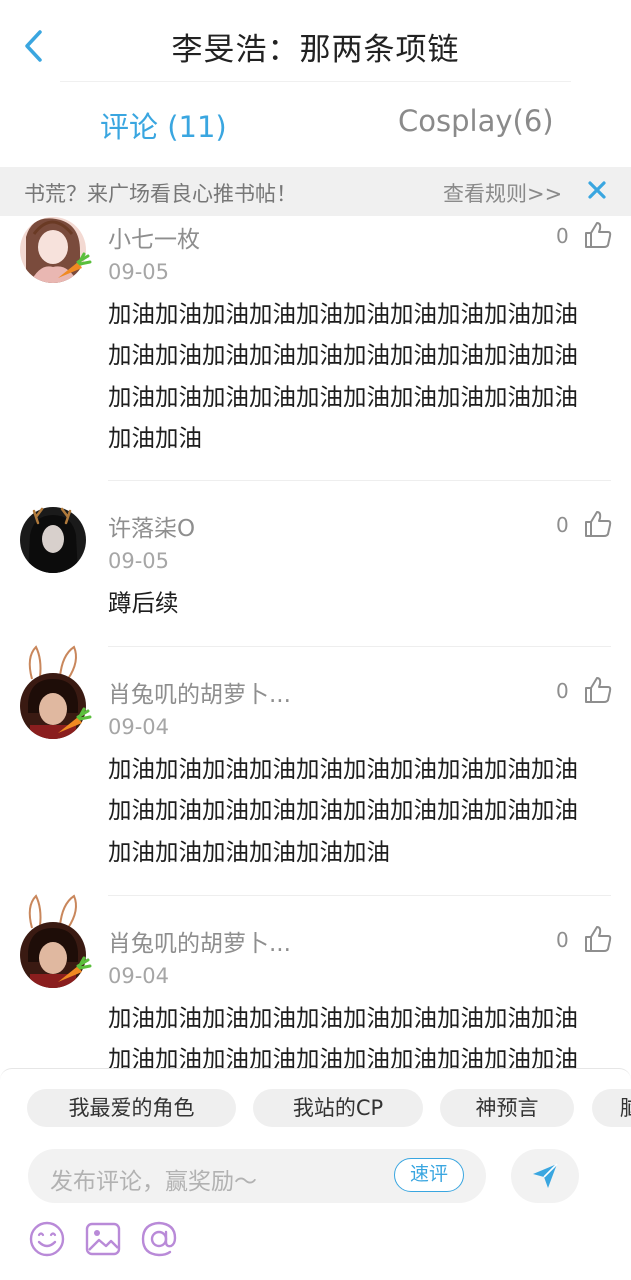 This screenshot has height=1280, width=631. What do you see at coordinates (47, 1239) in the screenshot?
I see `emoji-icon` at bounding box center [47, 1239].